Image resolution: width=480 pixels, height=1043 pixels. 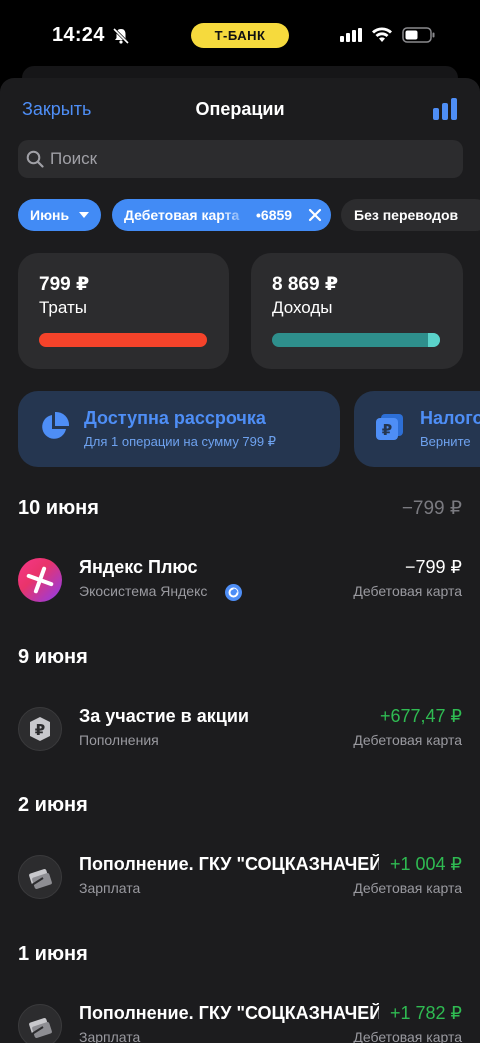 I want to click on bell-muted-icon, so click(x=121, y=36).